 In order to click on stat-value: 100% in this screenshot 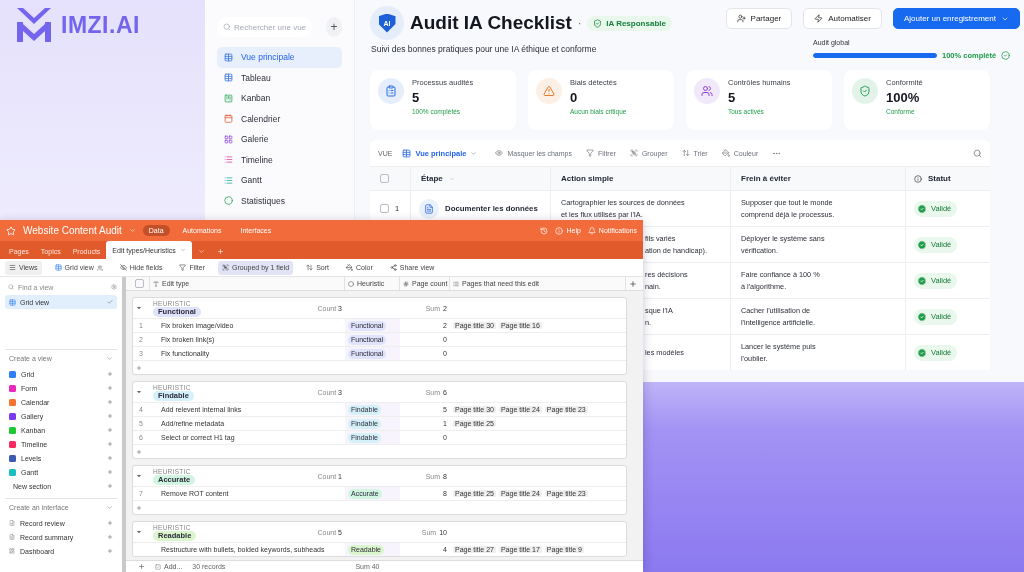, I will do `click(903, 97)`.